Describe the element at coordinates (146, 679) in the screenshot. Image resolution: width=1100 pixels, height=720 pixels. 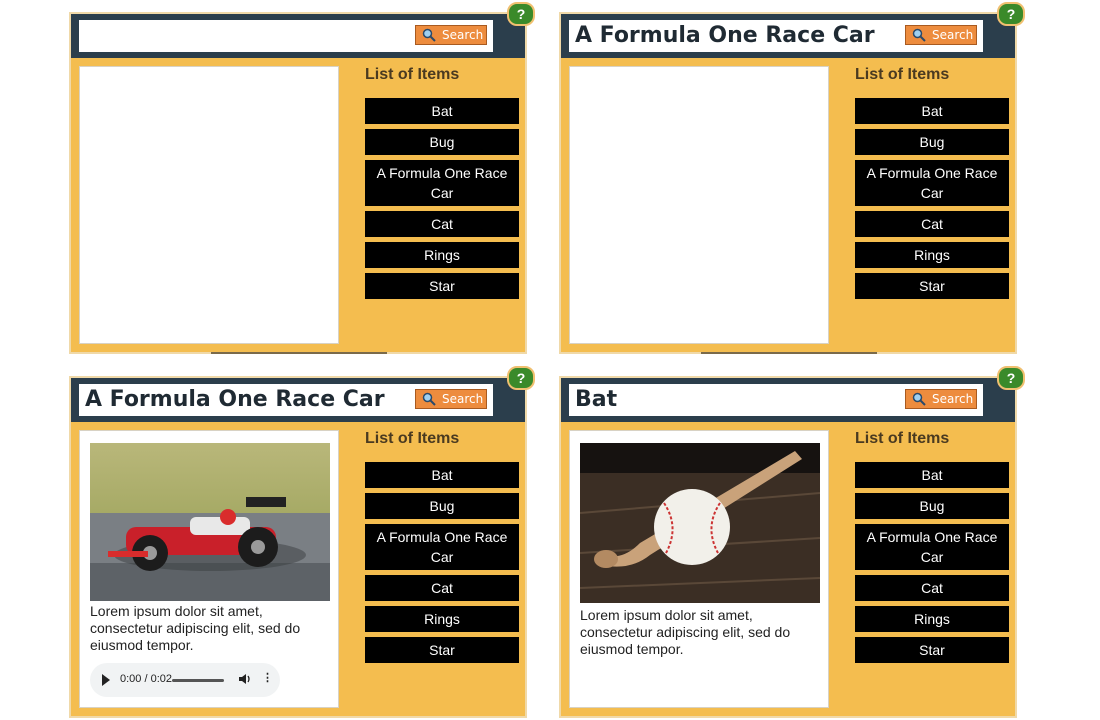
I see `audio-time: 0:00 / 0:02` at that location.